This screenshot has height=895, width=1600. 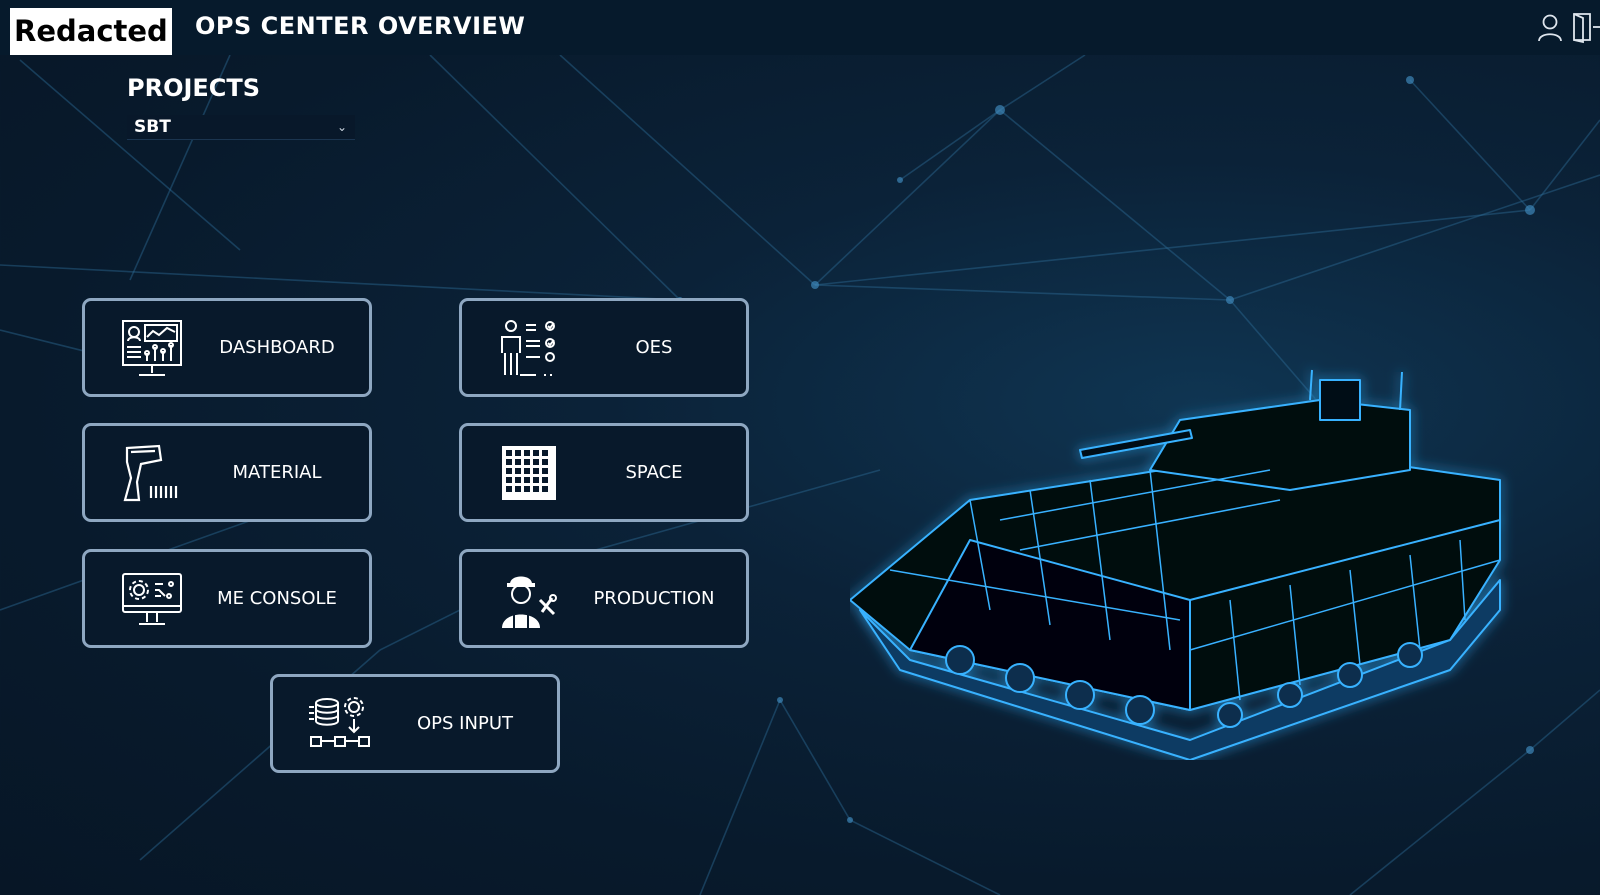 I want to click on me-console-button: ME CONSOLE, so click(x=227, y=598).